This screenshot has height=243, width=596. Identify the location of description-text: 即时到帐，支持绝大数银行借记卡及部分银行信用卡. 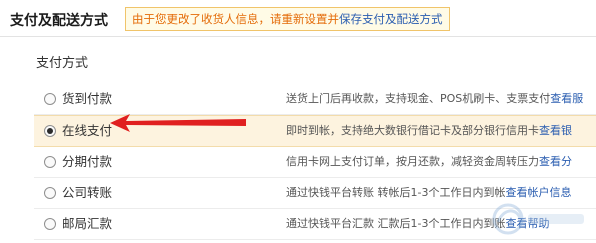
(412, 130).